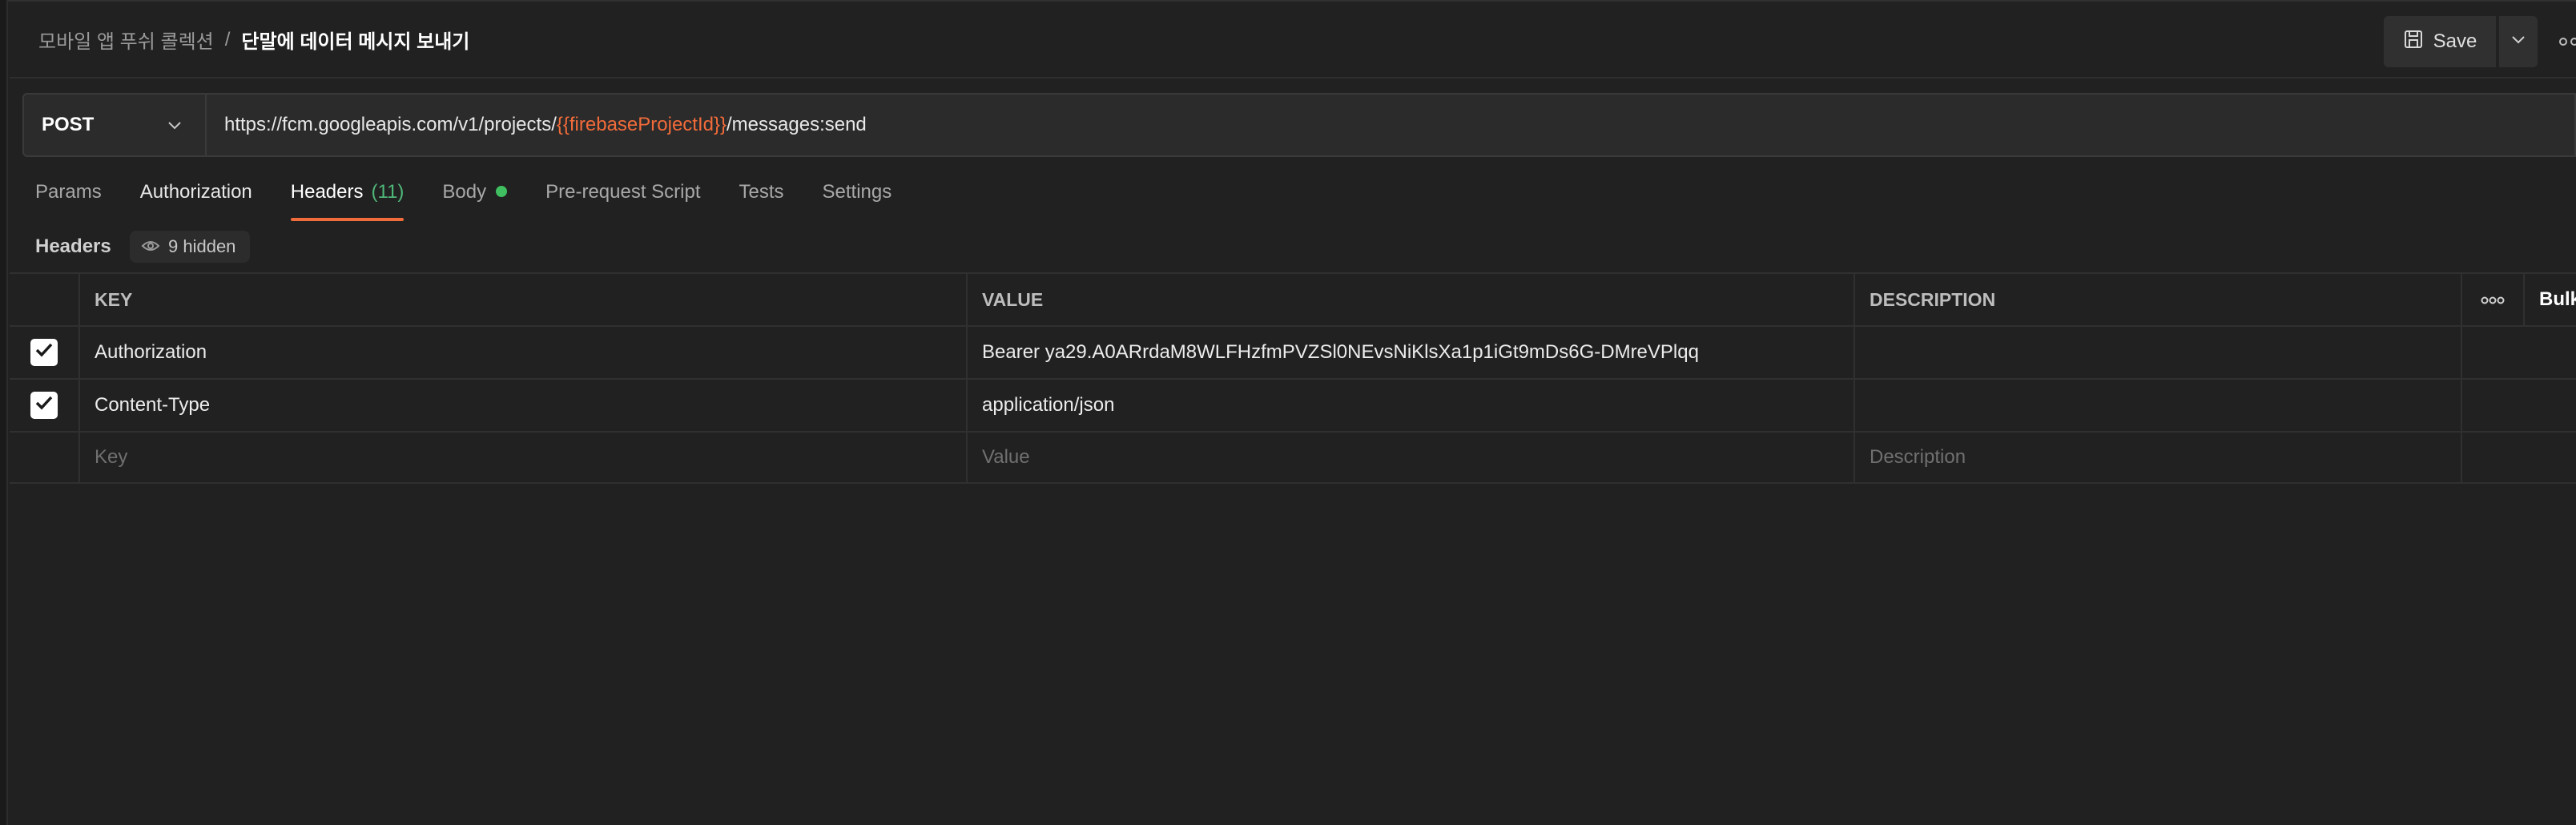  I want to click on method-select: POST, so click(115, 125).